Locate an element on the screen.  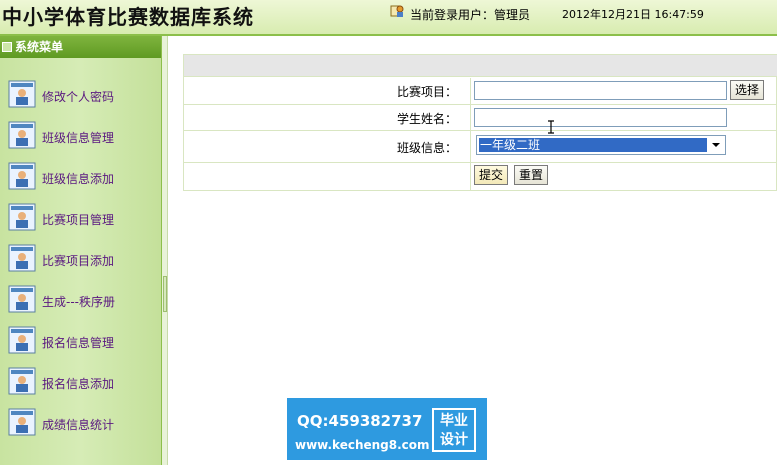
actions-label-cell is located at coordinates (327, 177).